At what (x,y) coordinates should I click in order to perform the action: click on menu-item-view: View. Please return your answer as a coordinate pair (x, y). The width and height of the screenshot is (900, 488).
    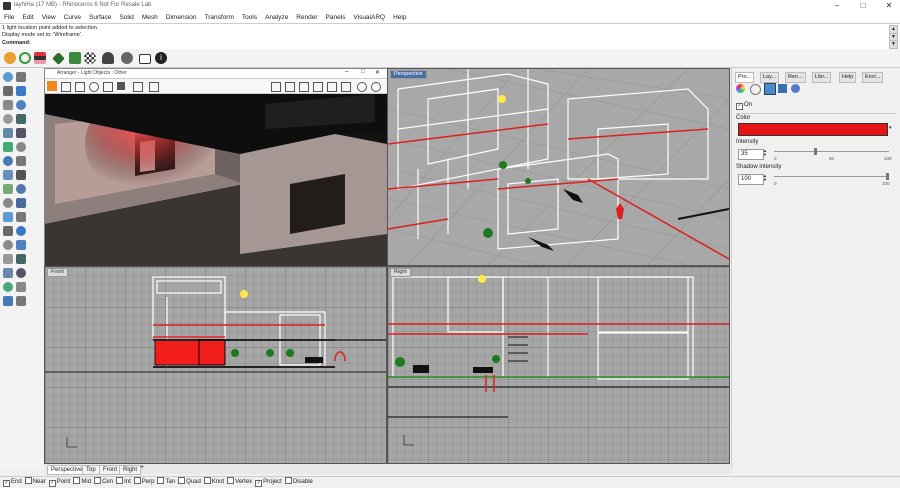
    Looking at the image, I should click on (49, 16).